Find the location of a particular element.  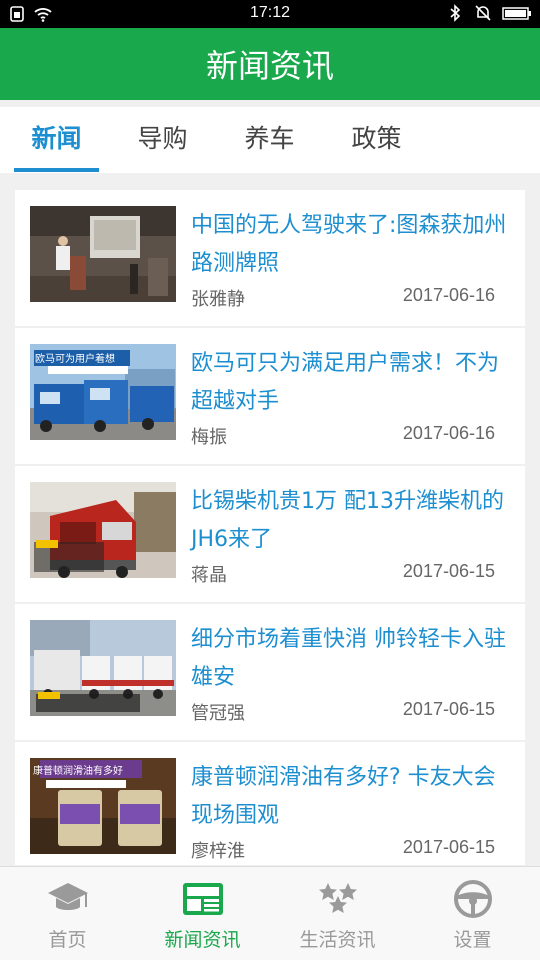

active-tab-indicator is located at coordinates (56, 170).